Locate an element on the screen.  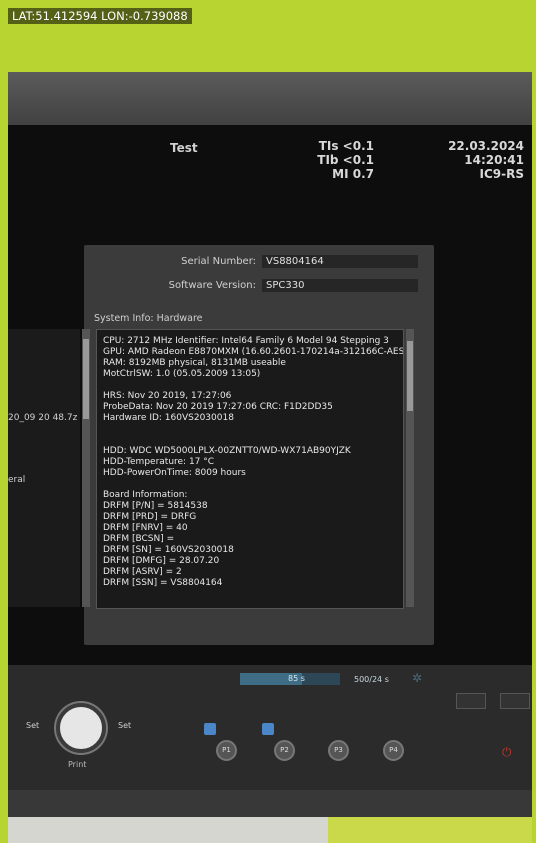
info-line: RAM: 8192MB physical, 8131MB useable is located at coordinates (194, 363).